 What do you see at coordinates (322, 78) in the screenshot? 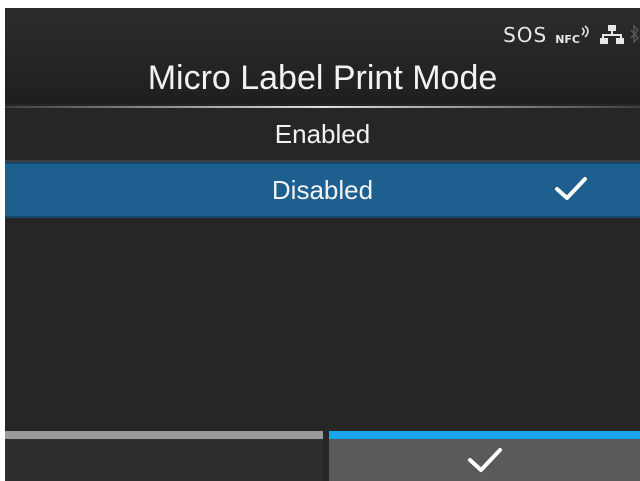
I see `page-title: Micro Label Print Mode` at bounding box center [322, 78].